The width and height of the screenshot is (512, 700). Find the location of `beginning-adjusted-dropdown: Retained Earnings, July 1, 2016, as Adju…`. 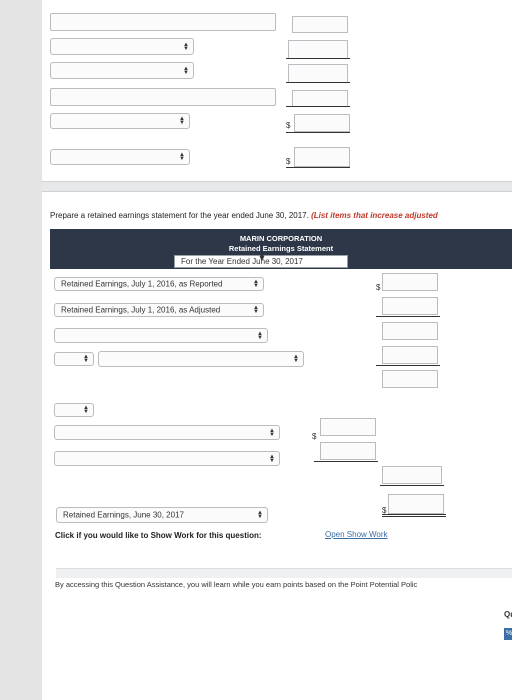

beginning-adjusted-dropdown: Retained Earnings, July 1, 2016, as Adju… is located at coordinates (159, 310).